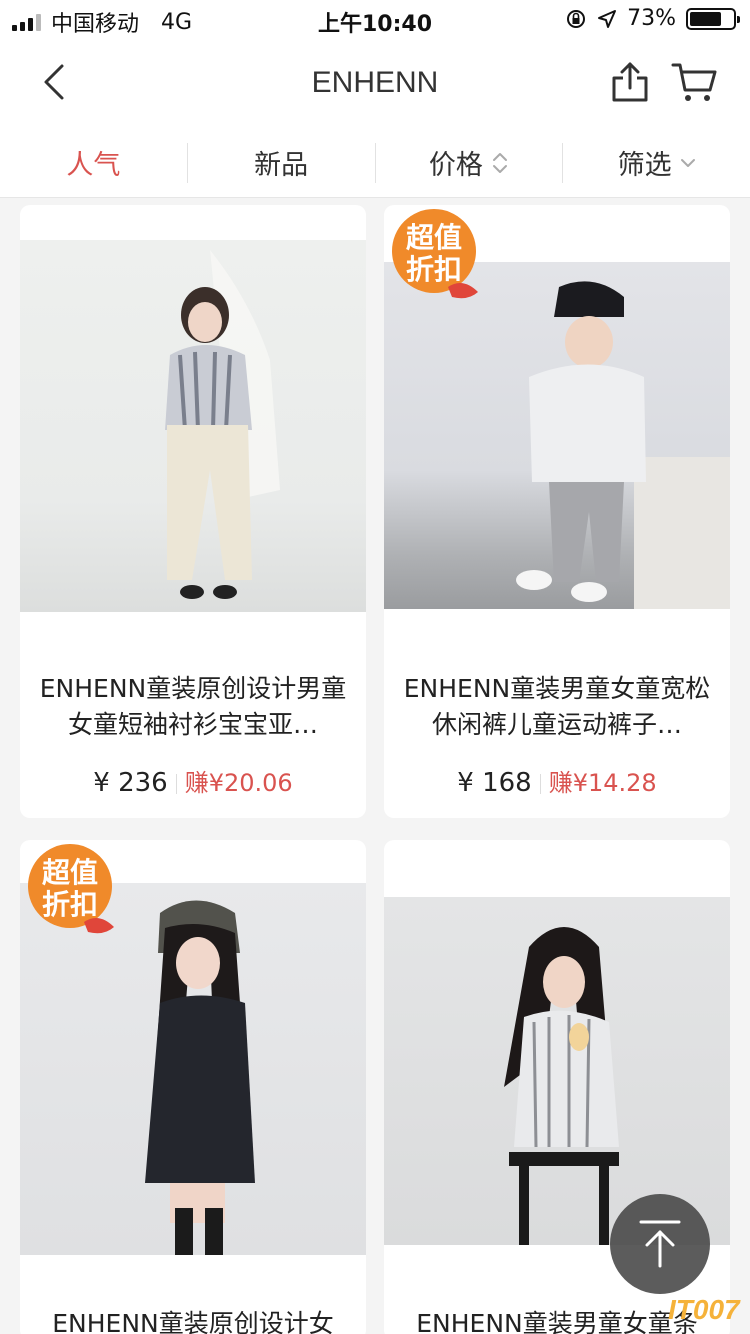 The width and height of the screenshot is (750, 1334). I want to click on battery-percent: 73%, so click(651, 18).